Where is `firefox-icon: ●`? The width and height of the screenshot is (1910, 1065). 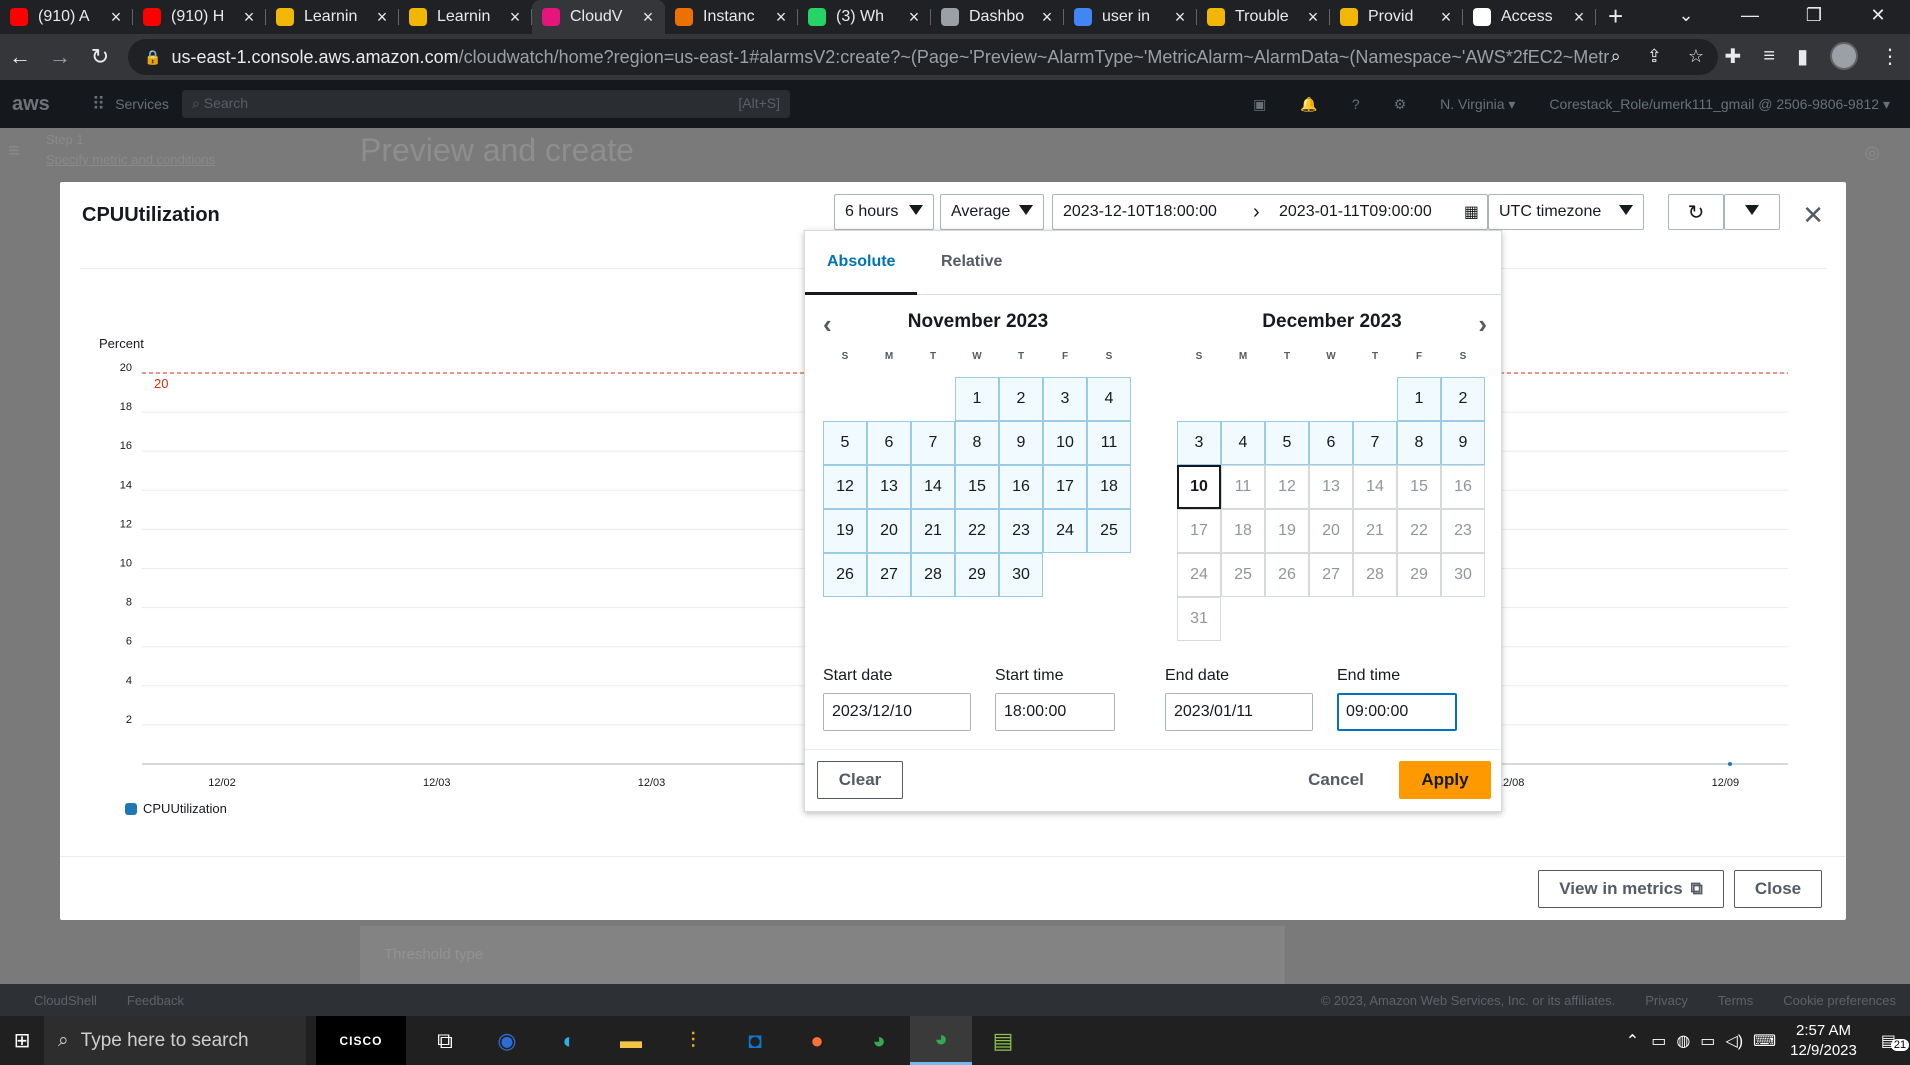
firefox-icon: ● is located at coordinates (817, 1040).